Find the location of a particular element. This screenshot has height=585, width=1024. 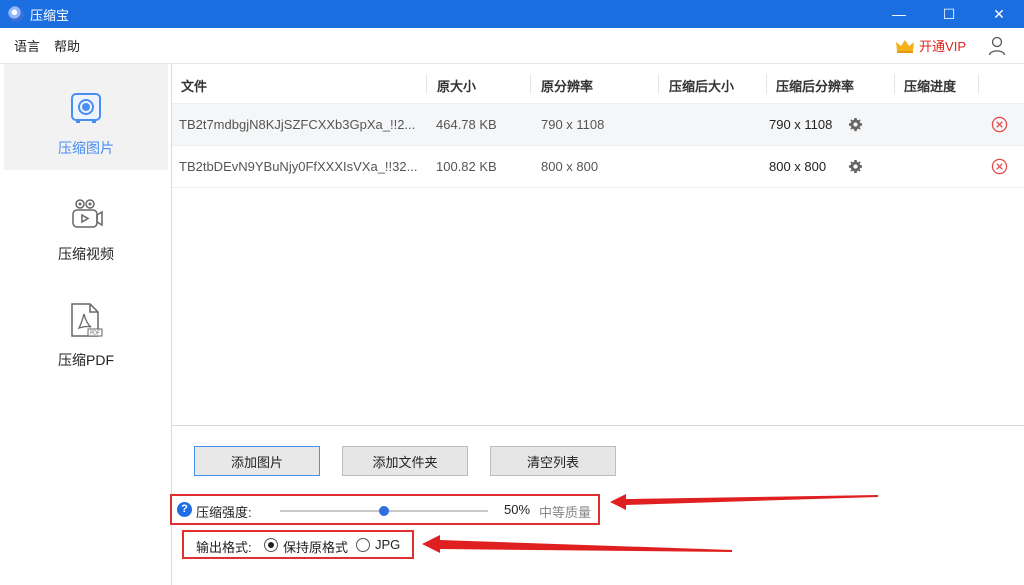

sidebar: 压缩图片 压缩视频 PDF 压缩PDF is located at coordinates (86, 324).